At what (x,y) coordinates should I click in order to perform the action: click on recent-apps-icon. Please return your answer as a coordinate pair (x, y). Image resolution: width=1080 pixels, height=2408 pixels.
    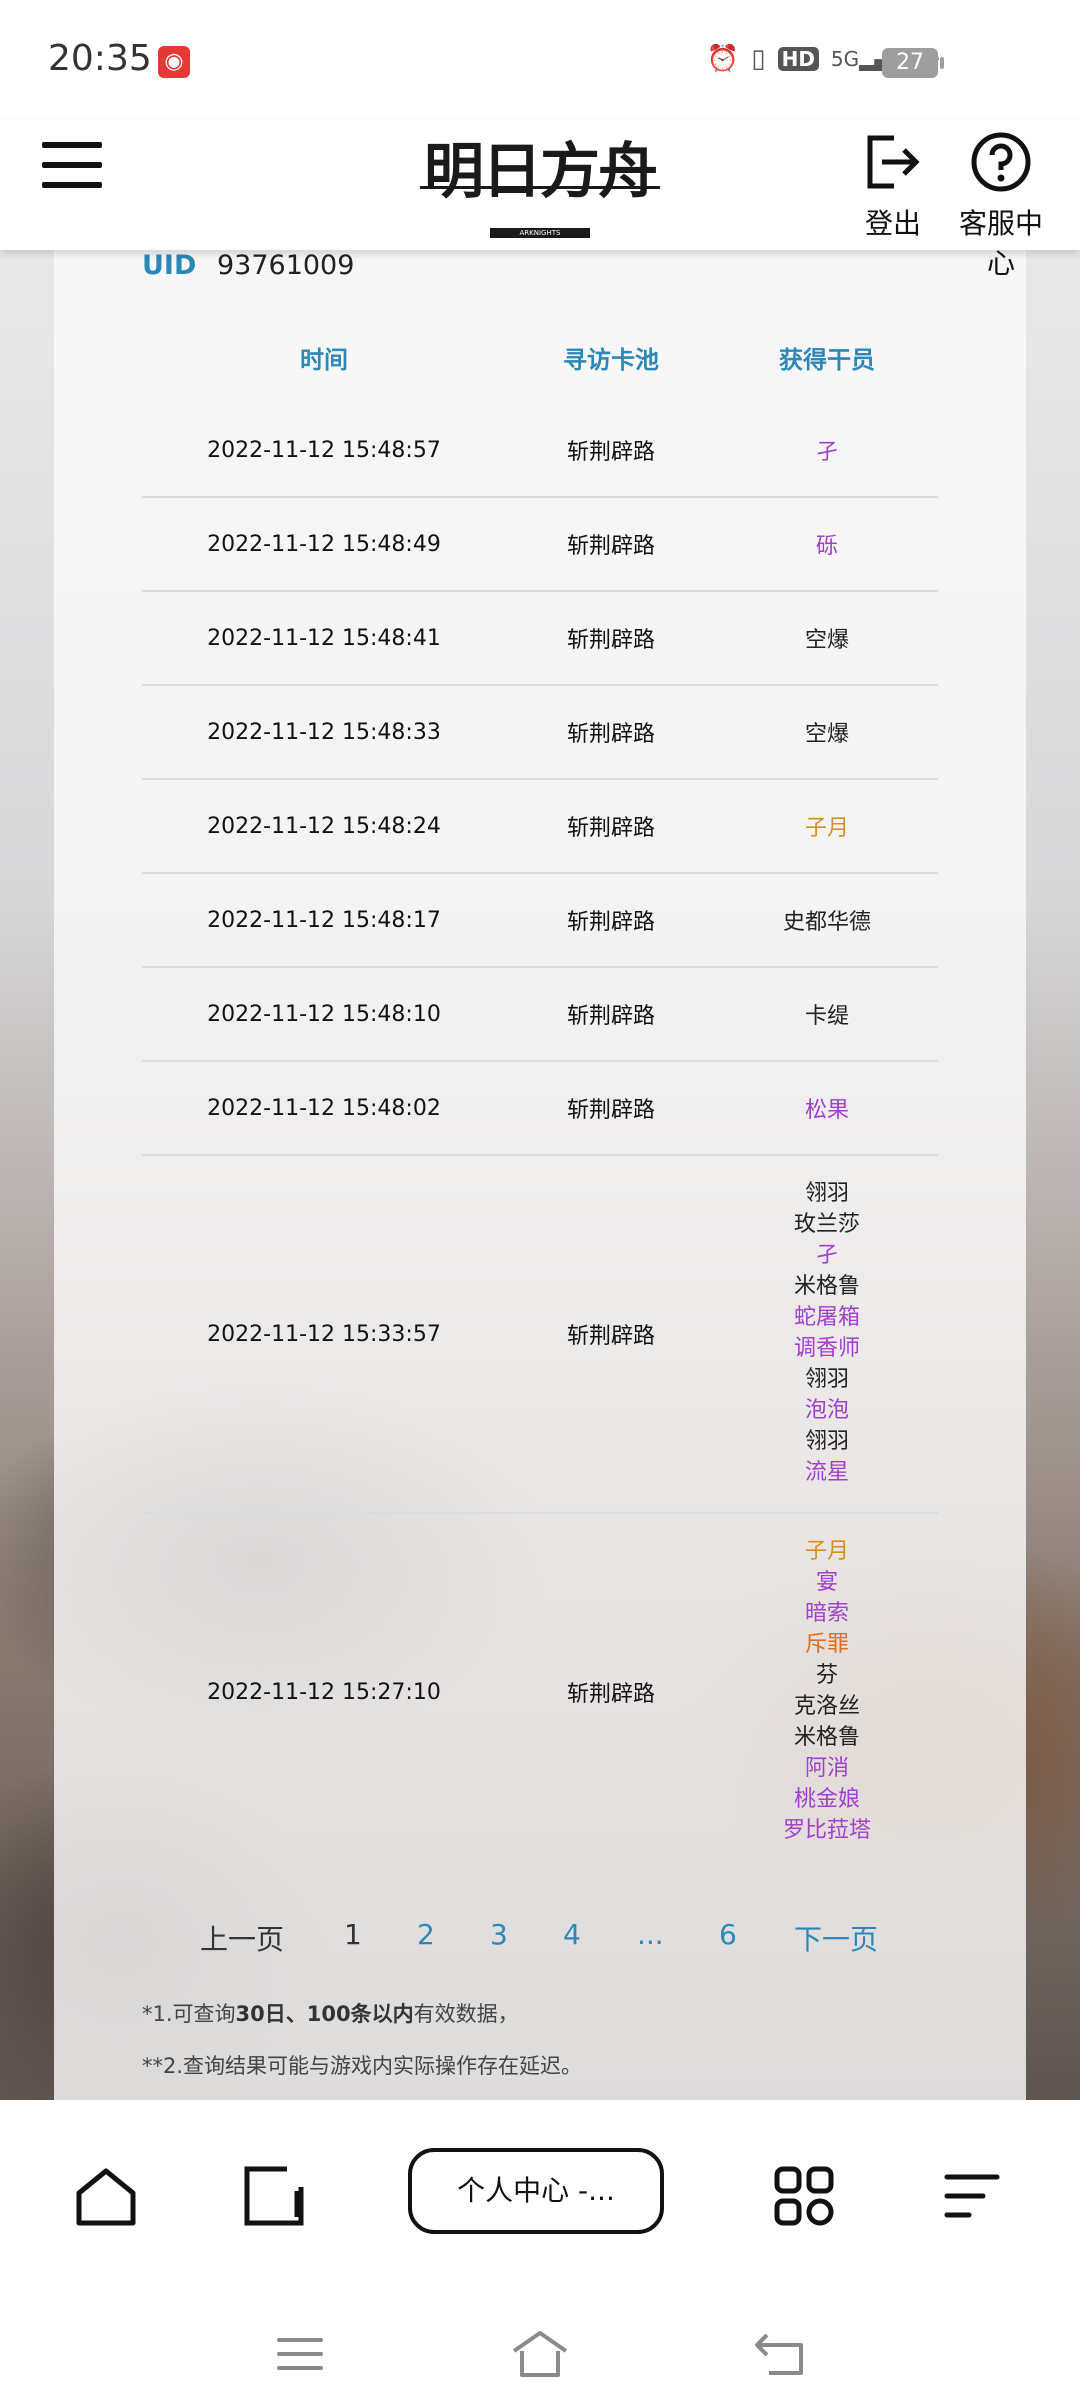
    Looking at the image, I should click on (300, 2354).